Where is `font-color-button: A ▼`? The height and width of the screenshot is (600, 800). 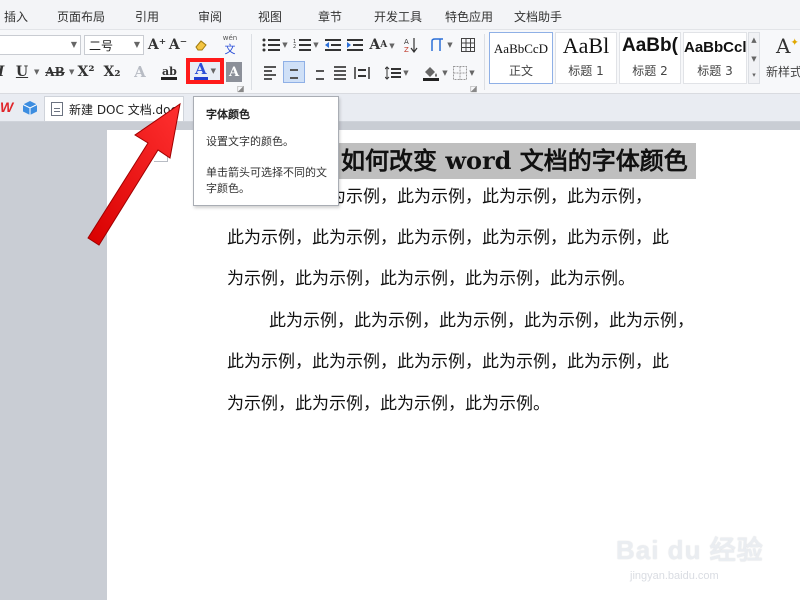
font-color-button: A ▼ is located at coordinates (205, 71).